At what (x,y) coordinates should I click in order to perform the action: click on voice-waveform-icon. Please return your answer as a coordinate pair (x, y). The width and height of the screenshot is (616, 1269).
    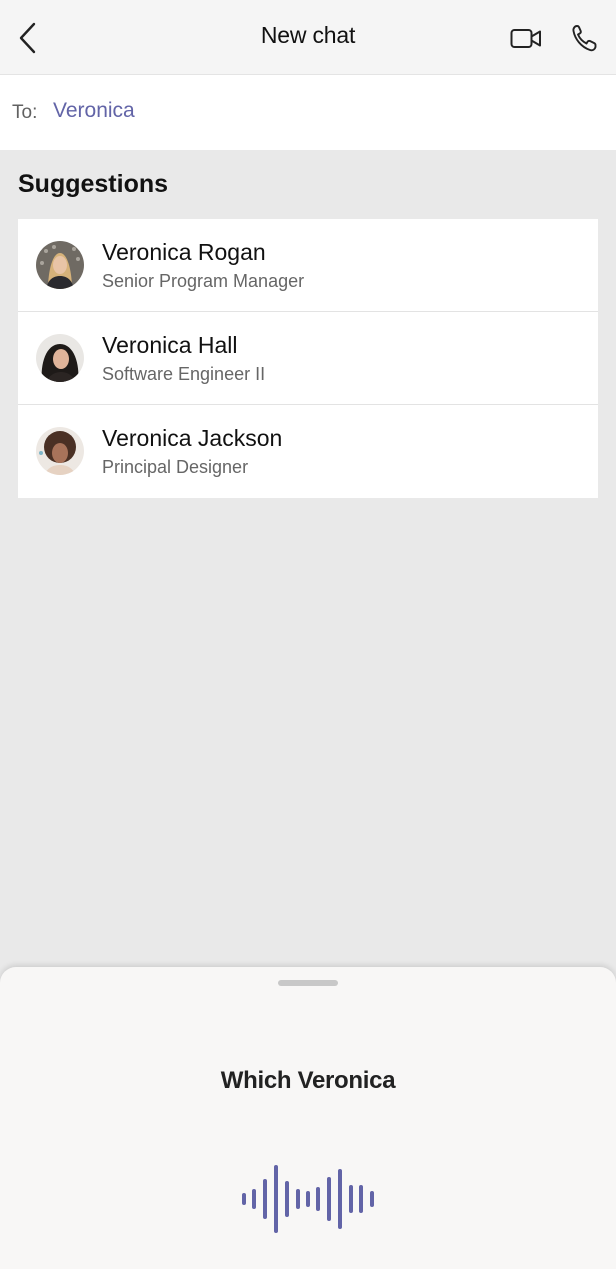
    Looking at the image, I should click on (308, 1199).